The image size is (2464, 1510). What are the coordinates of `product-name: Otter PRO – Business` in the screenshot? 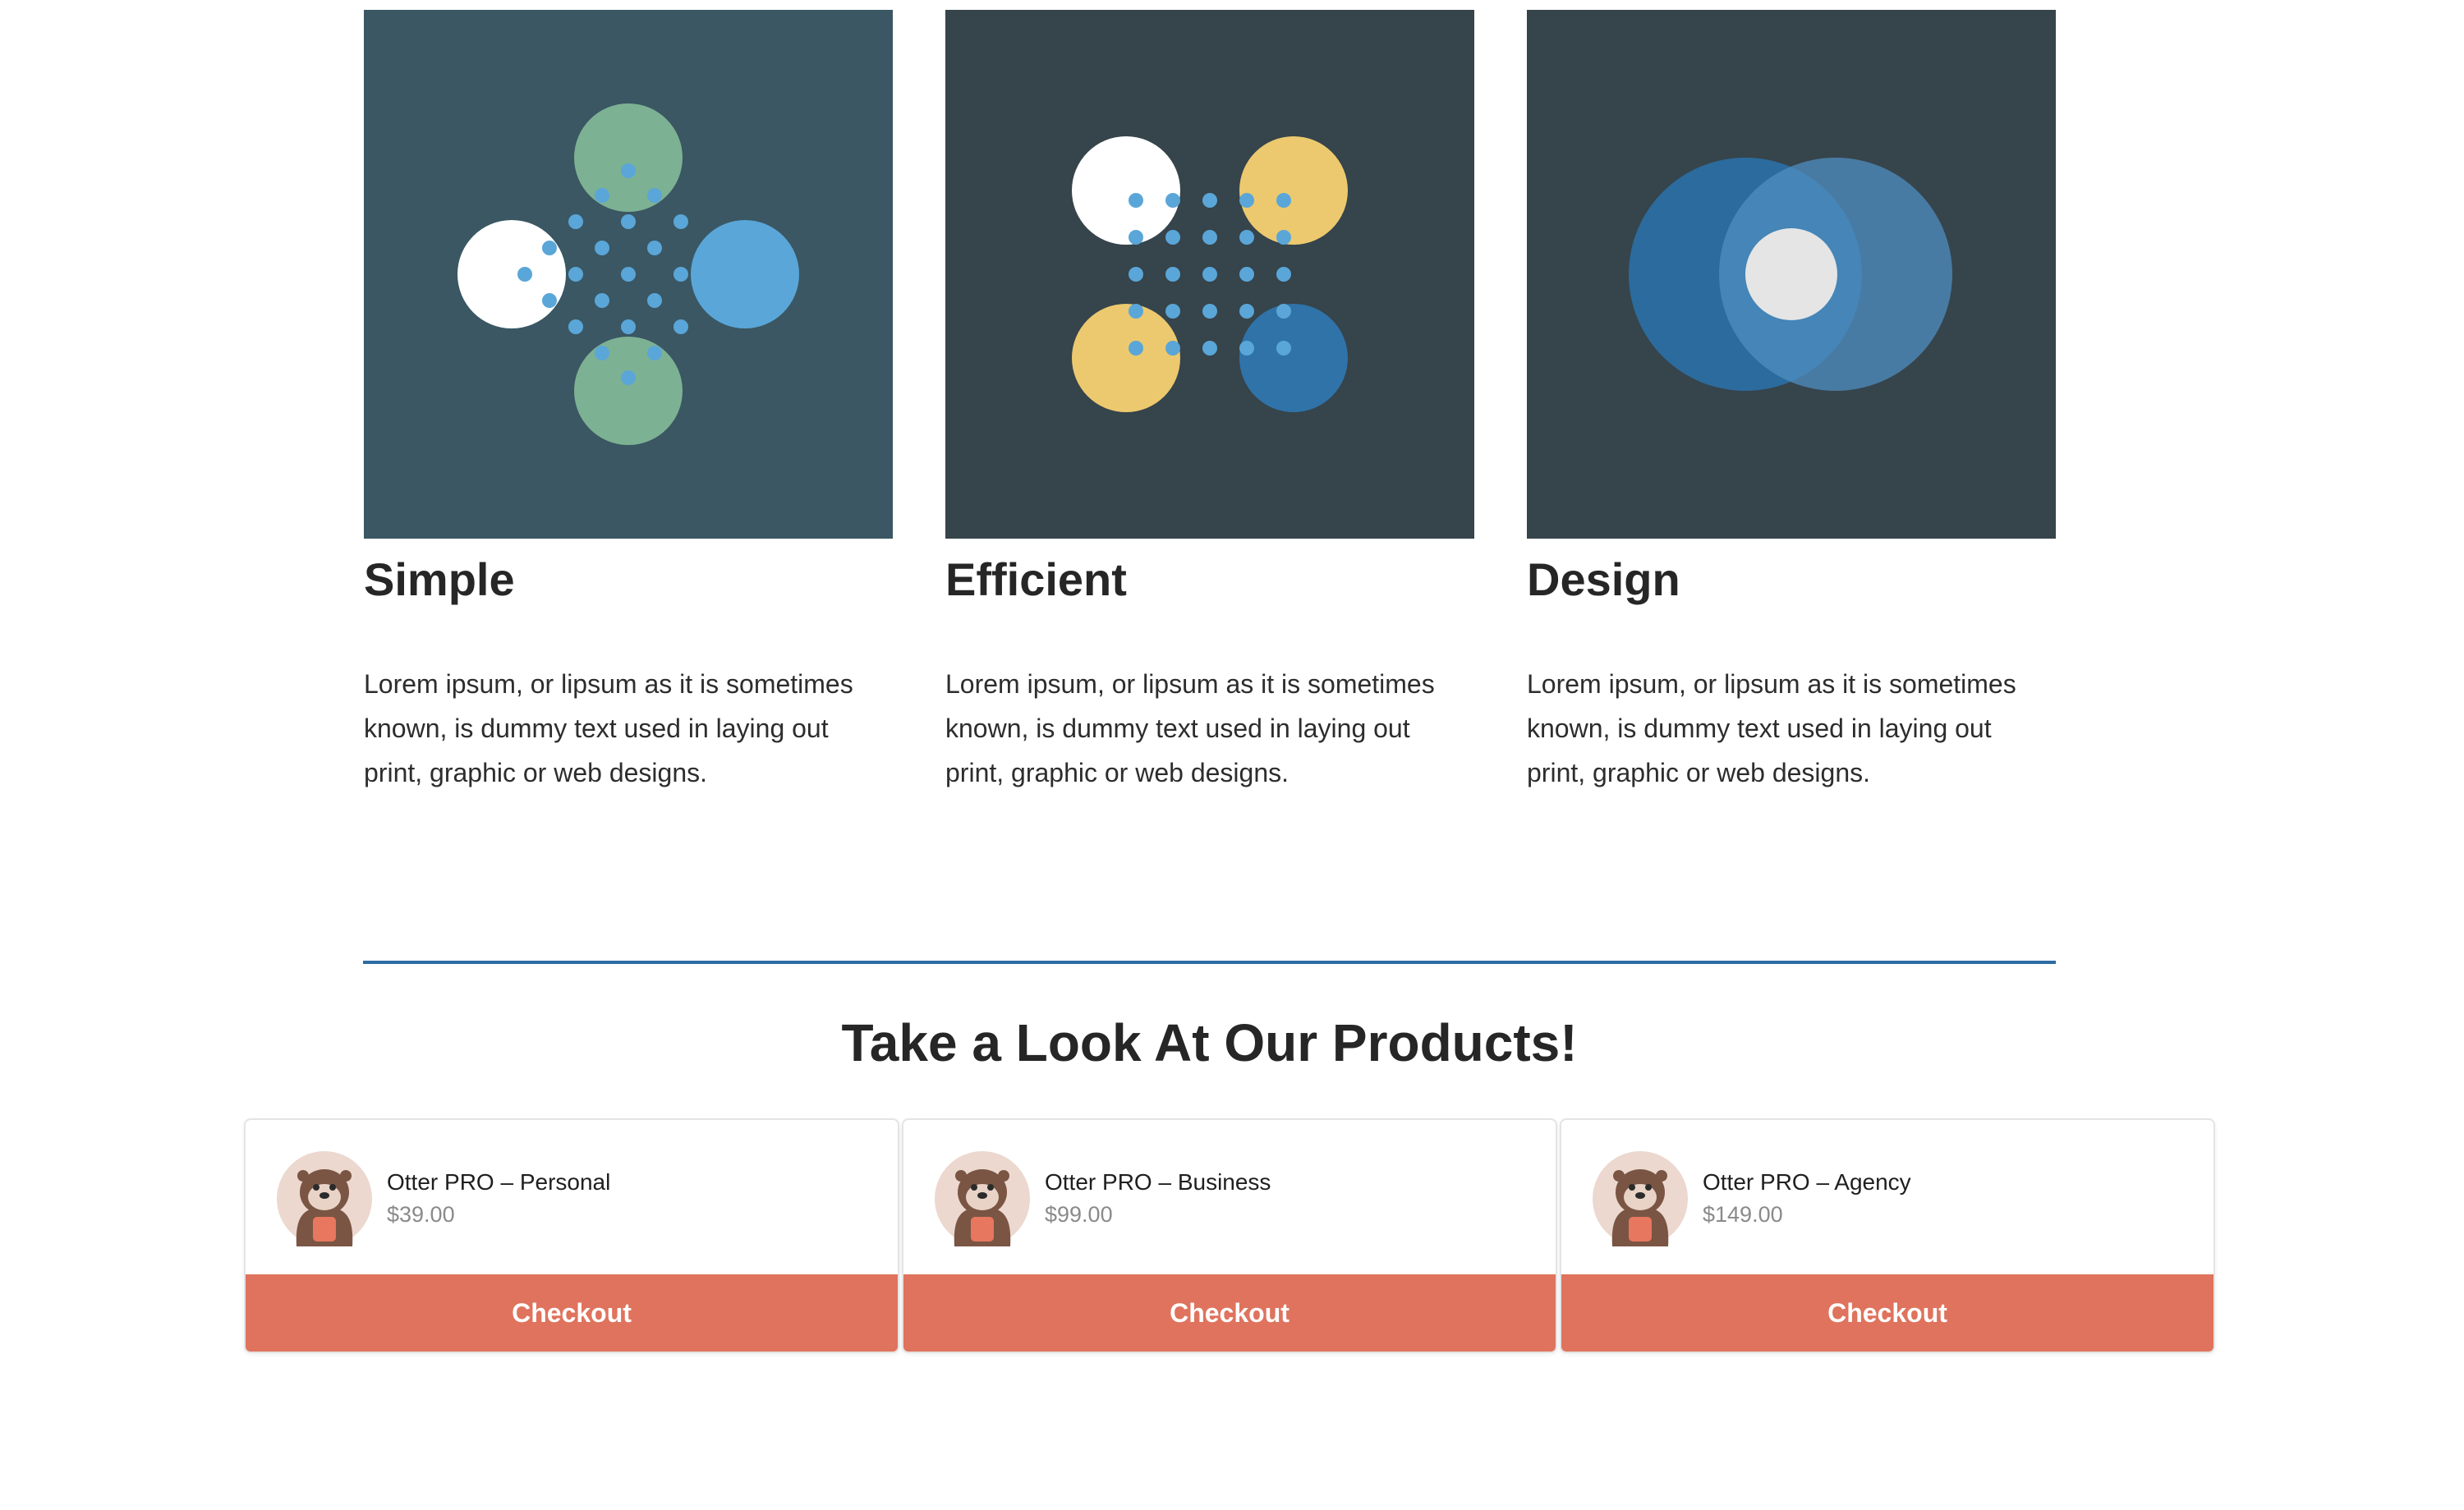 It's located at (1158, 1182).